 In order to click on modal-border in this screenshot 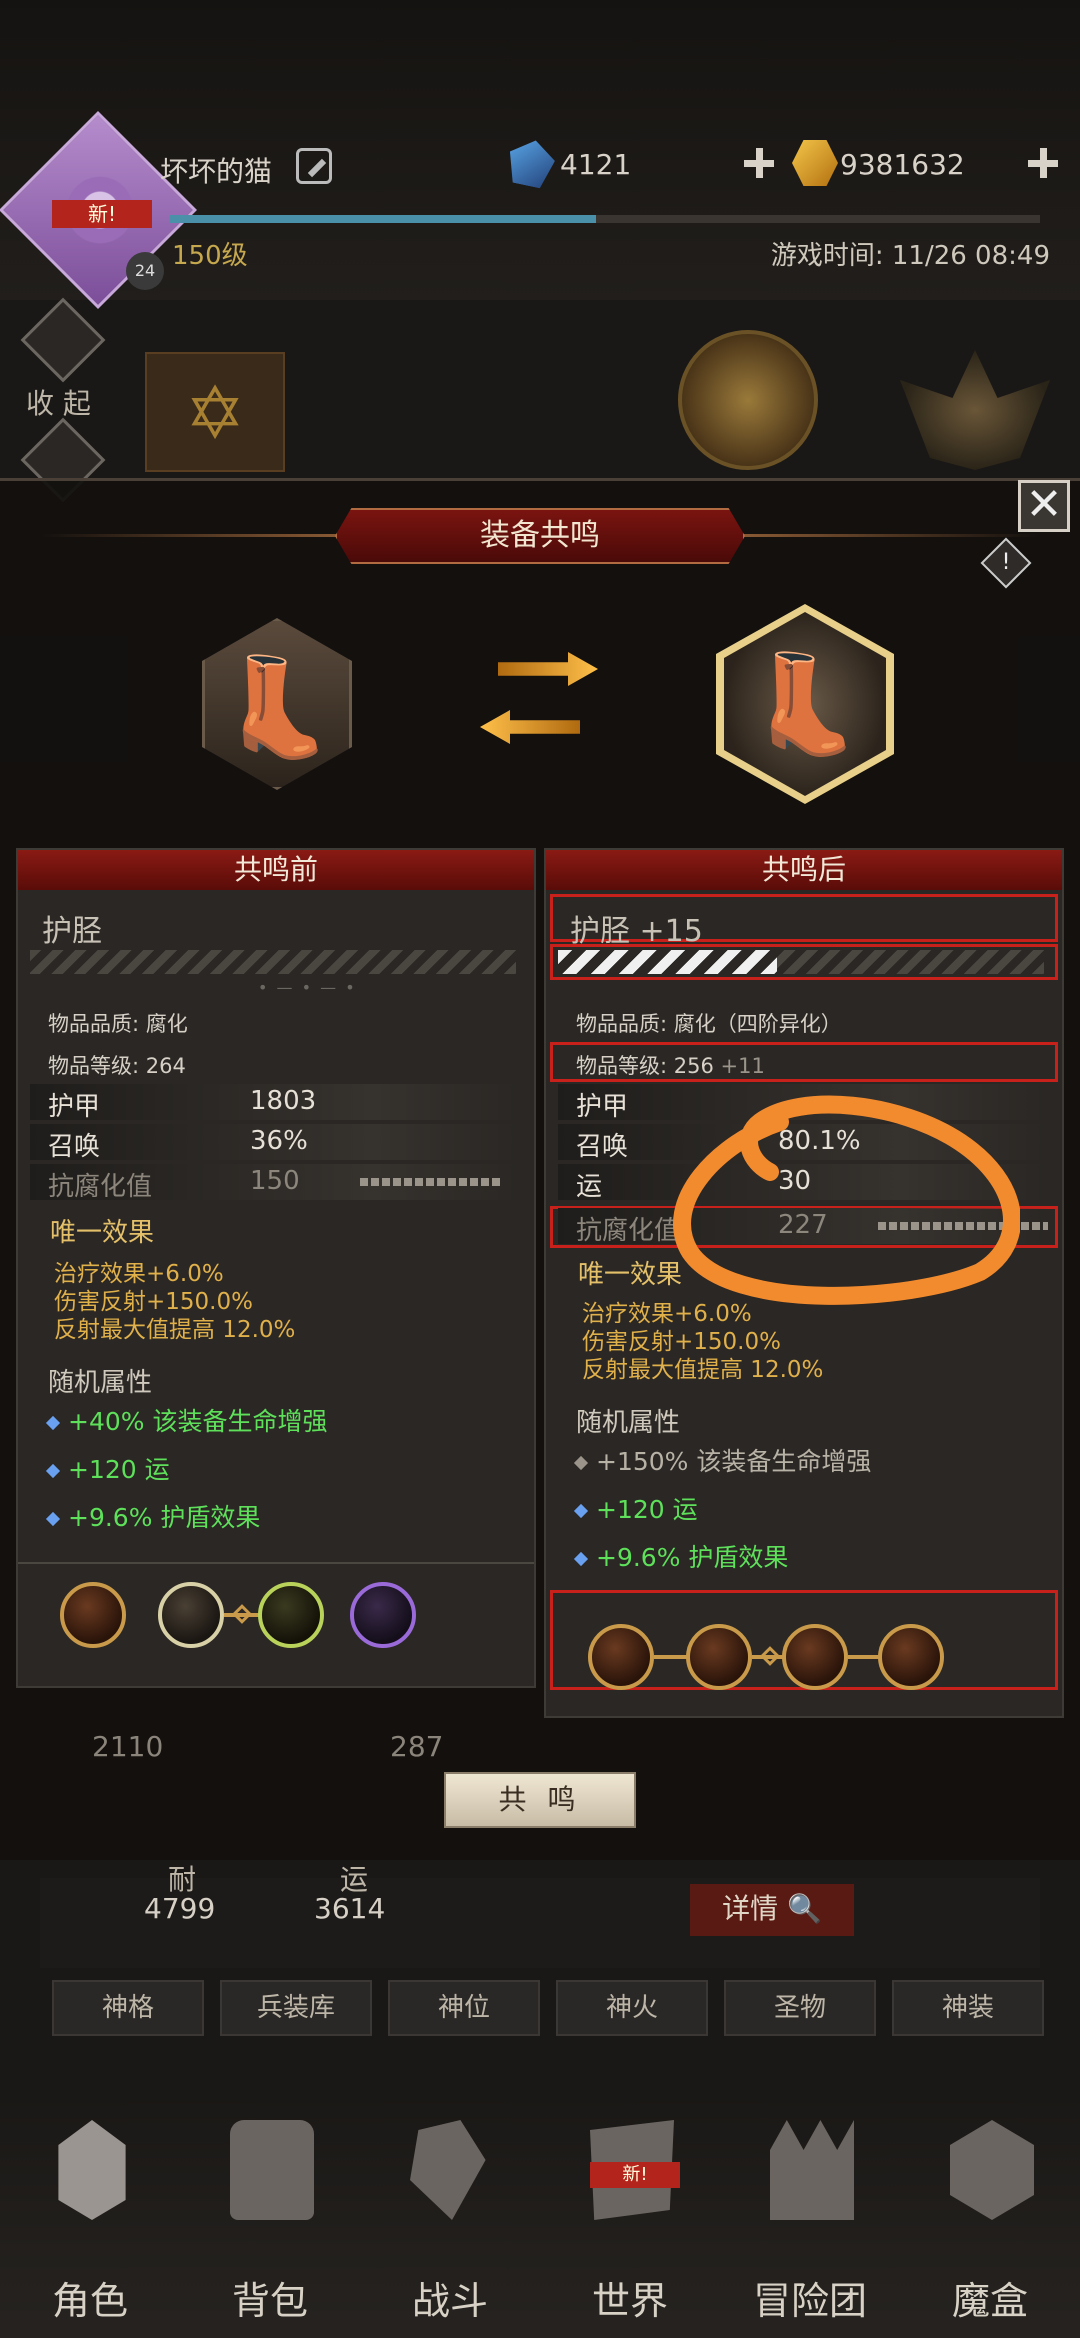, I will do `click(540, 479)`.